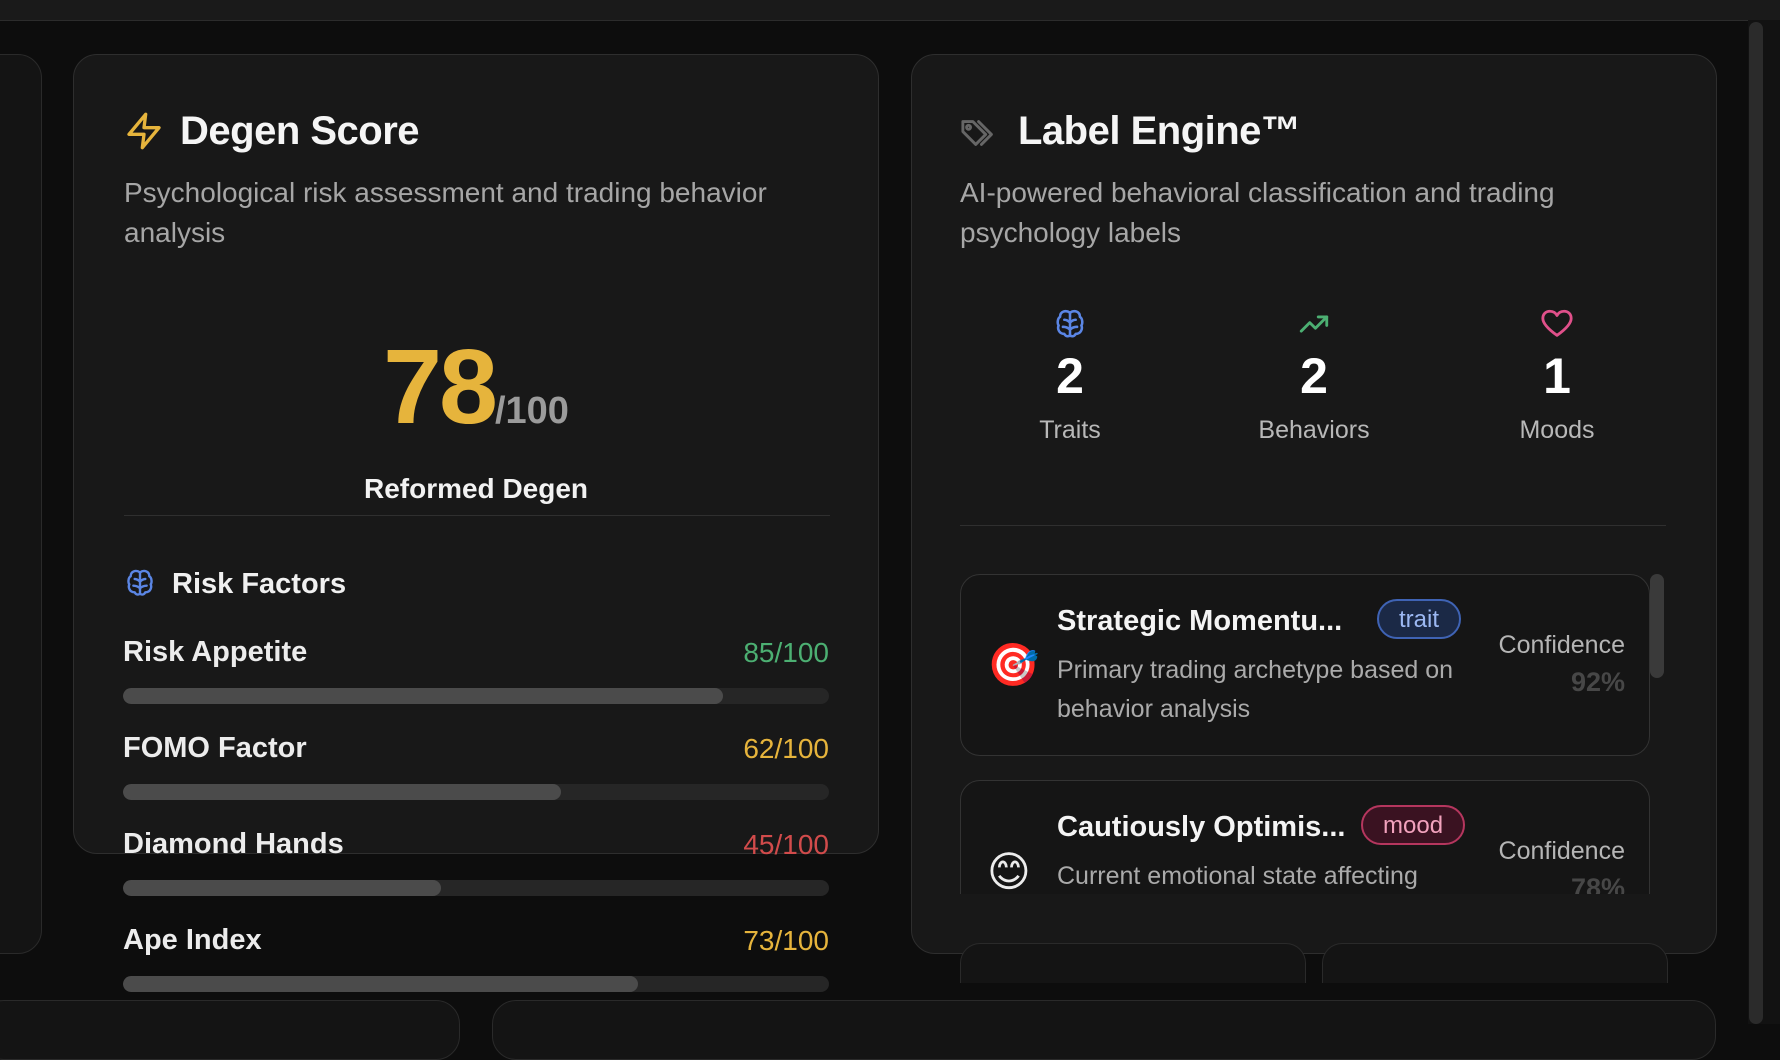 This screenshot has width=1780, height=1060. Describe the element at coordinates (21, 504) in the screenshot. I see `neighbor-card-left` at that location.